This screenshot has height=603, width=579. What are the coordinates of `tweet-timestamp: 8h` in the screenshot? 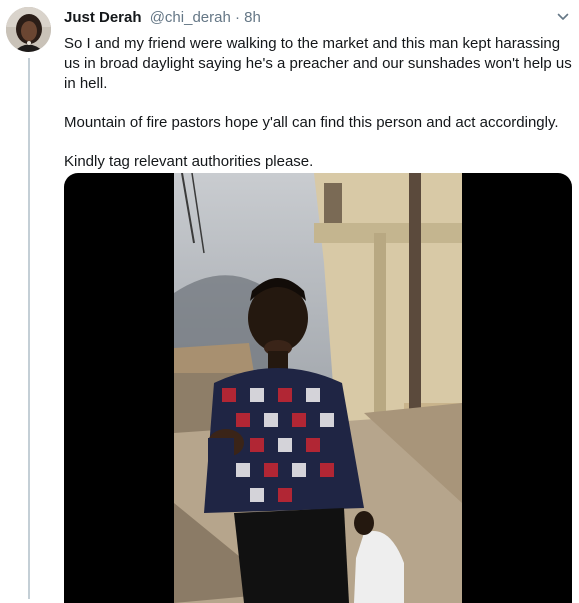 It's located at (252, 17).